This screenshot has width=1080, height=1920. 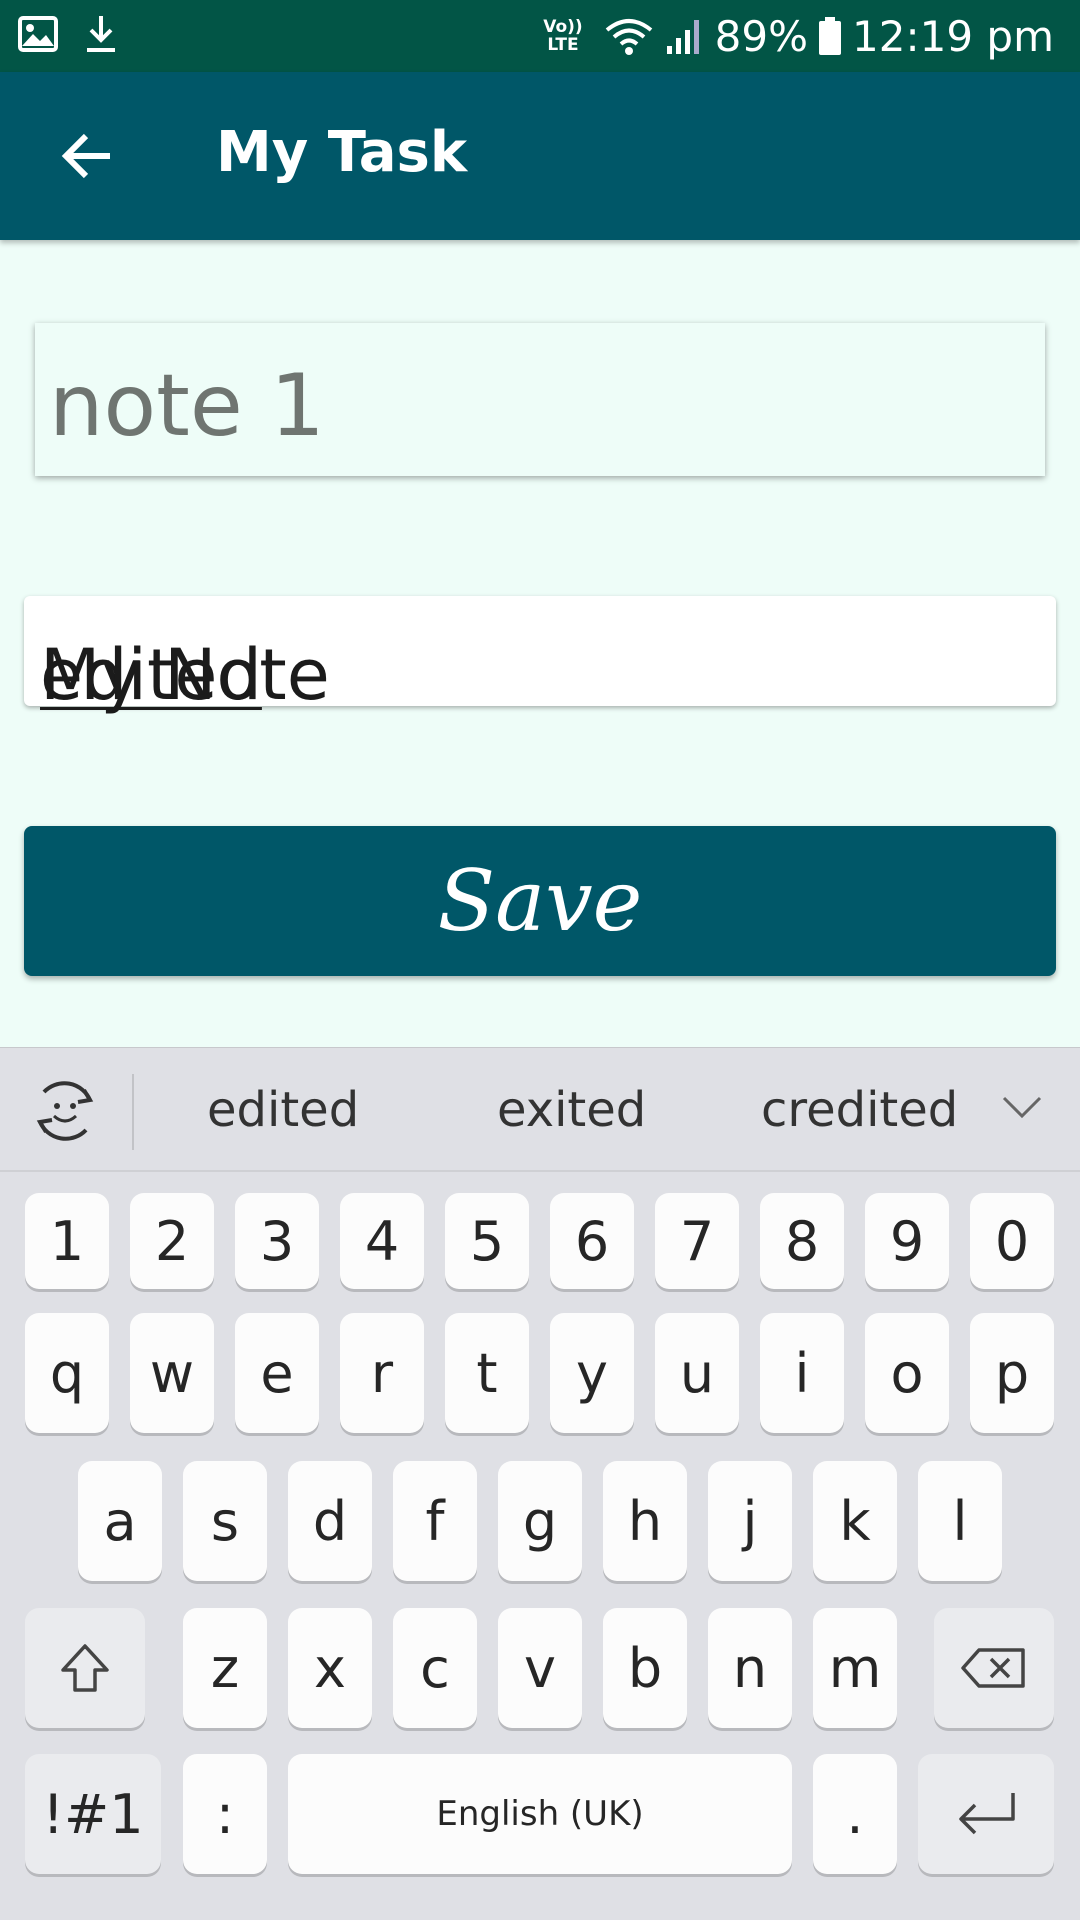 I want to click on key-x: x, so click(x=330, y=1668).